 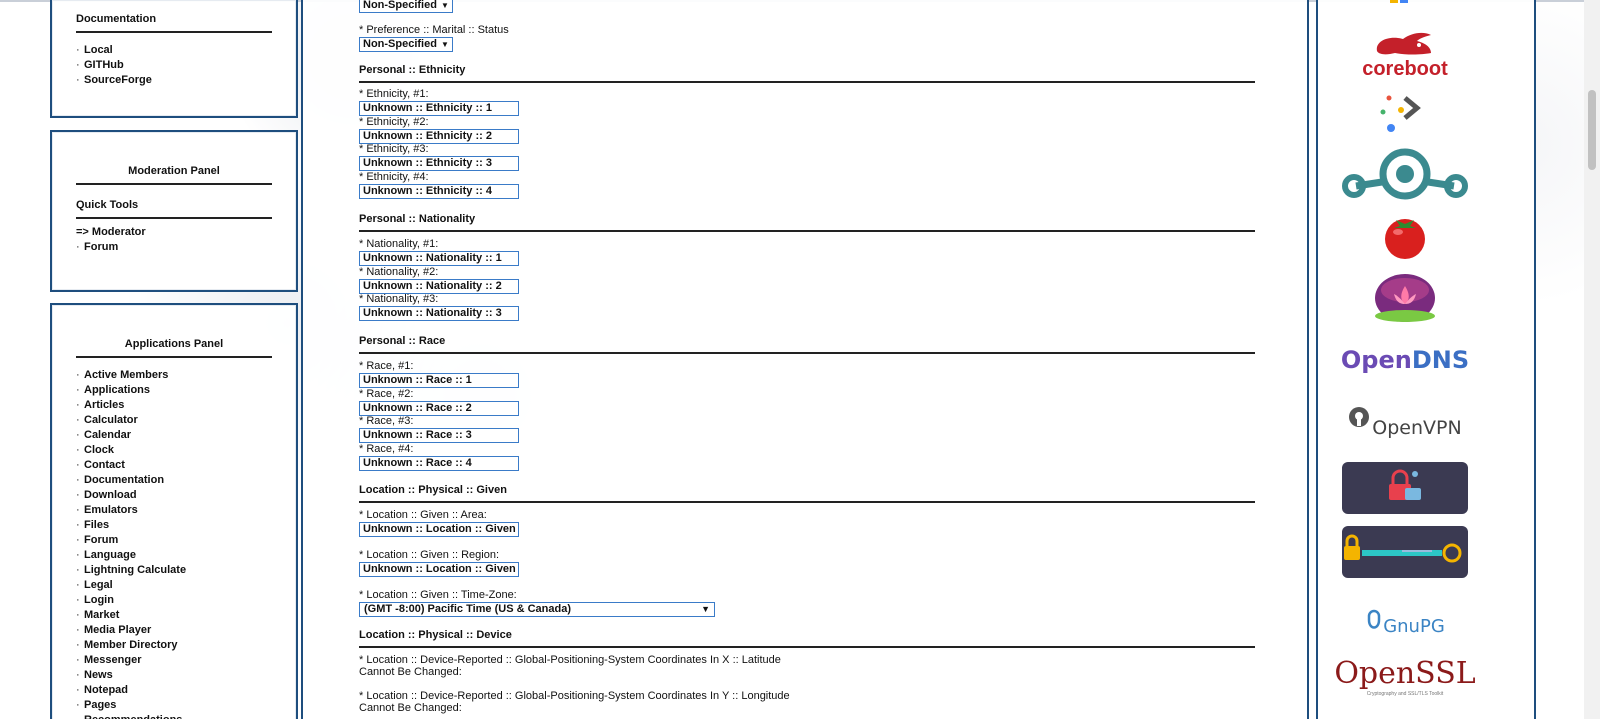 I want to click on application-link: · Lightning Calculate, so click(x=174, y=570).